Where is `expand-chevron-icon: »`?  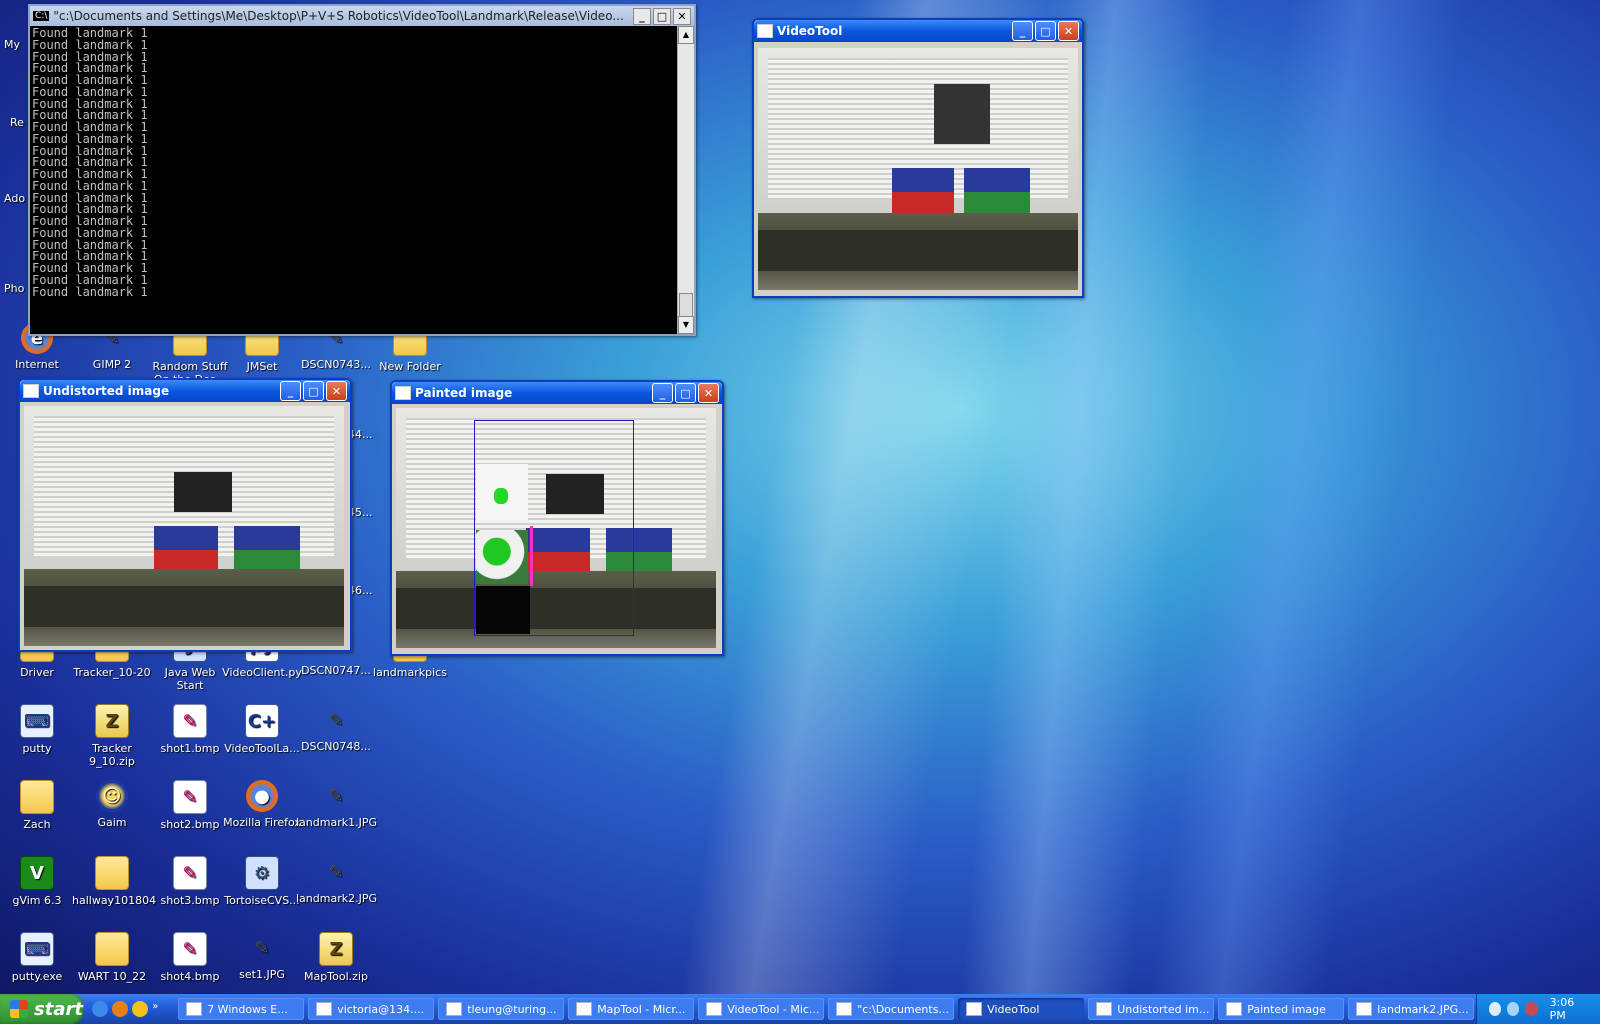 expand-chevron-icon: » is located at coordinates (160, 1009).